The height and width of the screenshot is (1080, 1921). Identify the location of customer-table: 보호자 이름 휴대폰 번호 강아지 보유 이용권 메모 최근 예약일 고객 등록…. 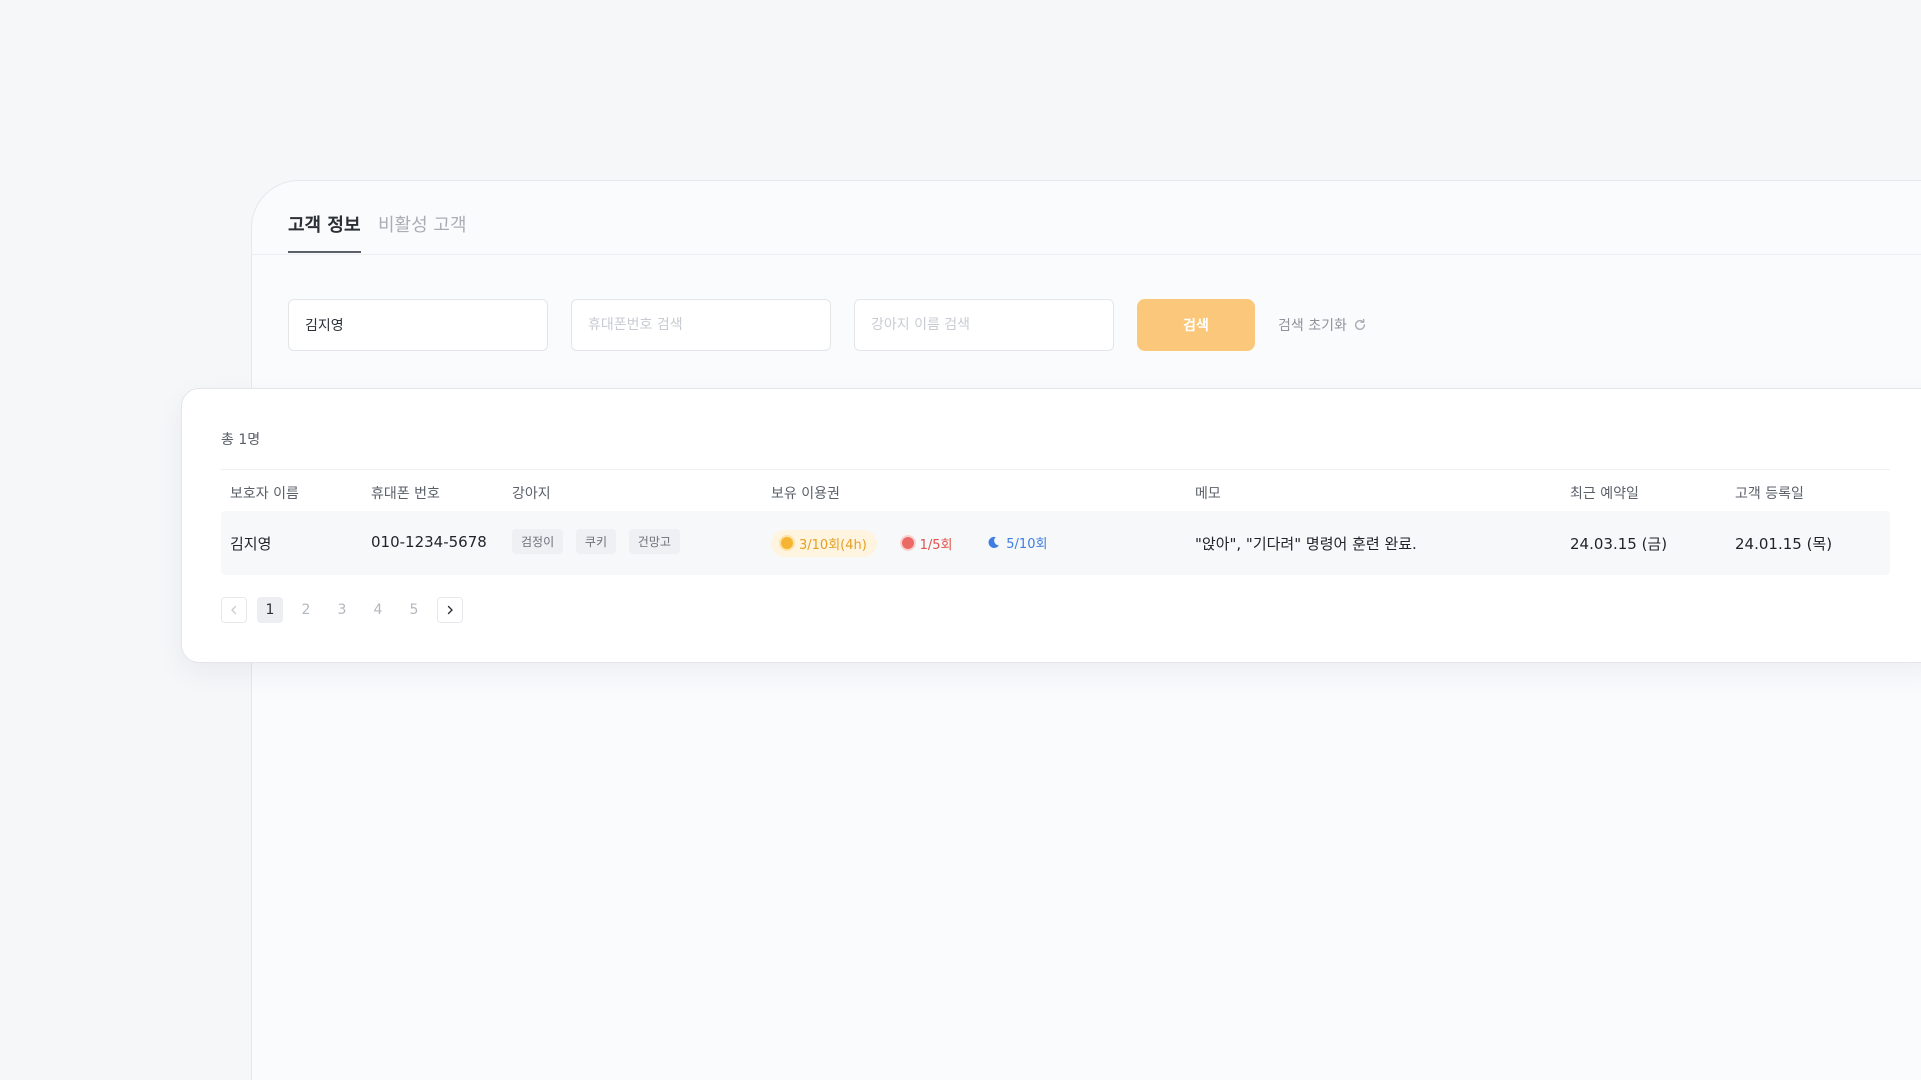
(1055, 522).